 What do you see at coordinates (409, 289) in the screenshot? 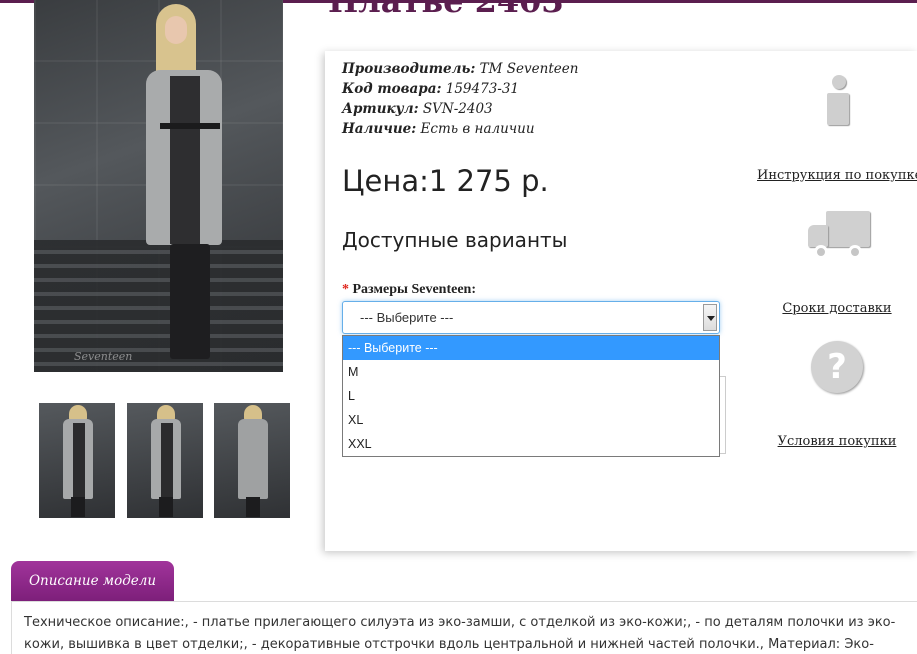
I see `size-label: * Размеры Seventeen:` at bounding box center [409, 289].